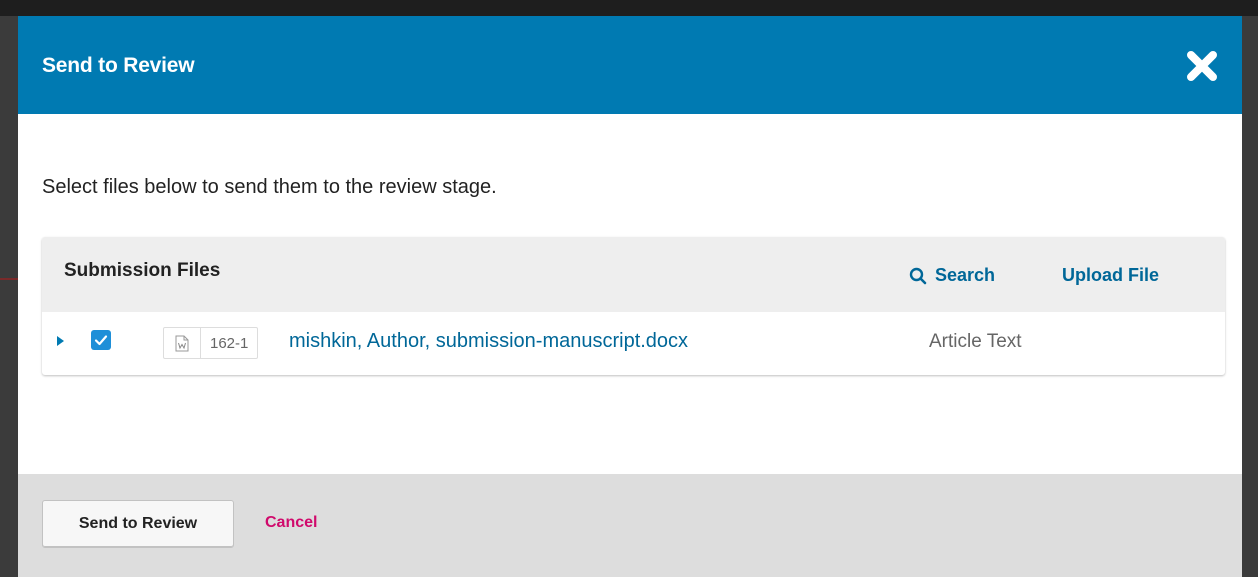 This screenshot has width=1258, height=577. I want to click on checkmark-icon, so click(101, 340).